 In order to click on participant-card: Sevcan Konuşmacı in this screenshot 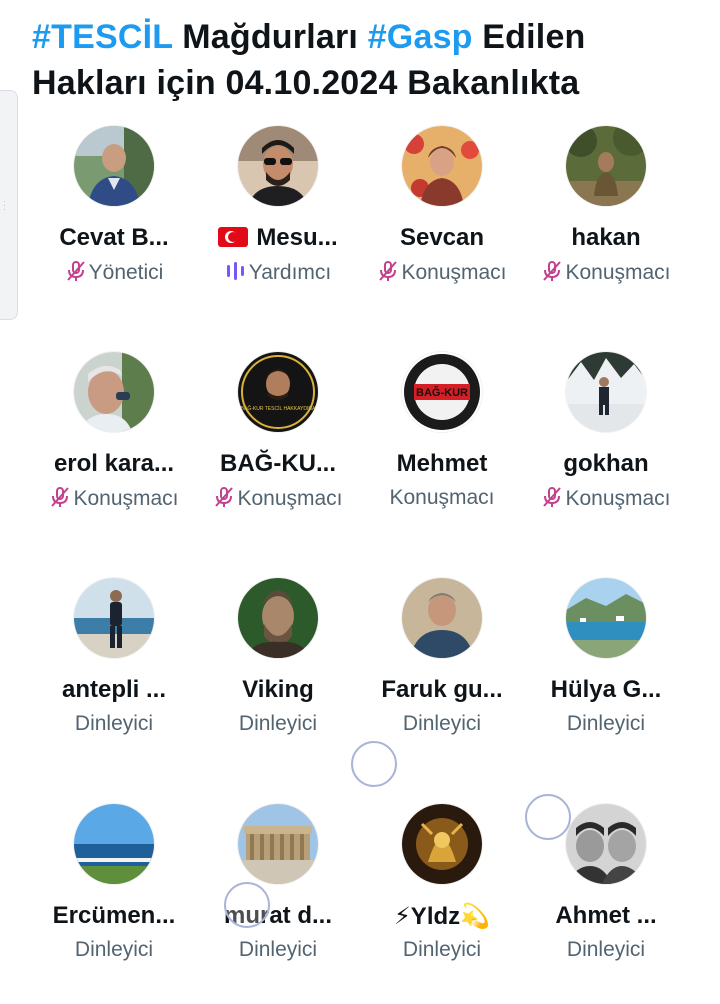, I will do `click(442, 226)`.